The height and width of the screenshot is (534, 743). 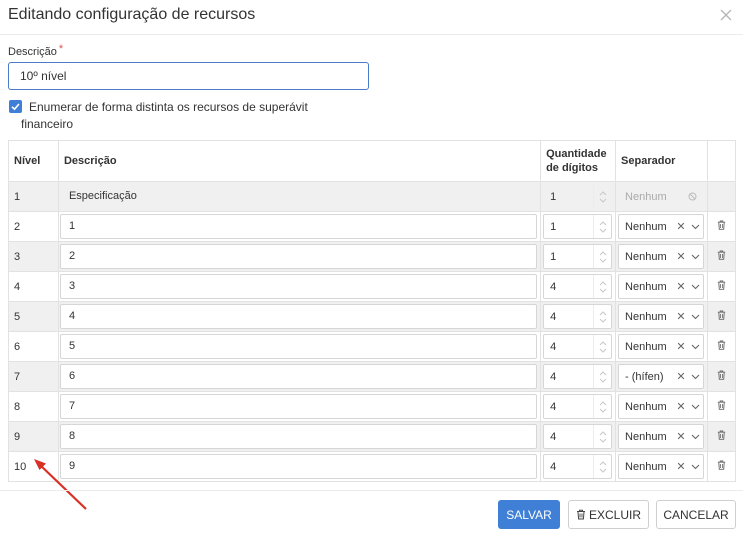 I want to click on check-icon, so click(x=15, y=107).